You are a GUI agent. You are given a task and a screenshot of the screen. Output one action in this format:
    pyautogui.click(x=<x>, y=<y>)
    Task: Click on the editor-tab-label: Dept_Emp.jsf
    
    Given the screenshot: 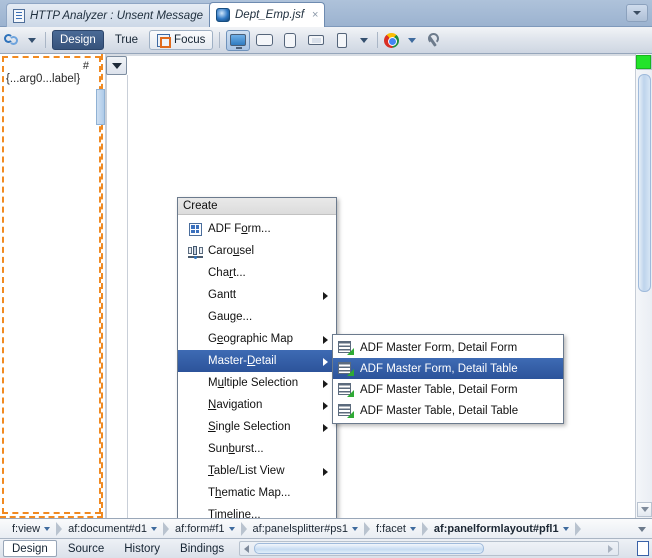 What is the action you would take?
    pyautogui.click(x=270, y=15)
    